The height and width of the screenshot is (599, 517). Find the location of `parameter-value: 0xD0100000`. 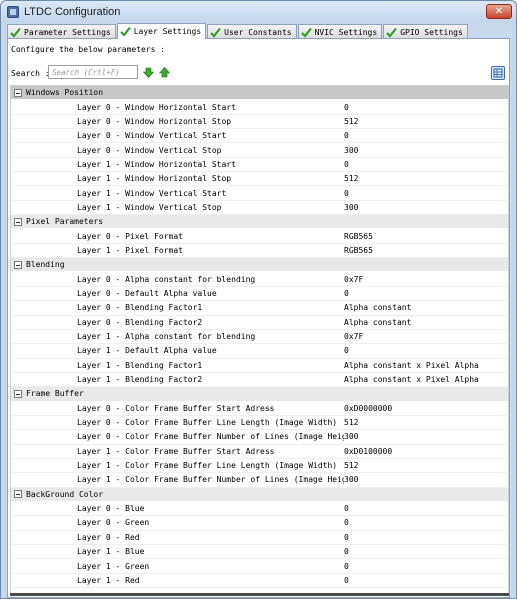

parameter-value: 0xD0100000 is located at coordinates (368, 451).